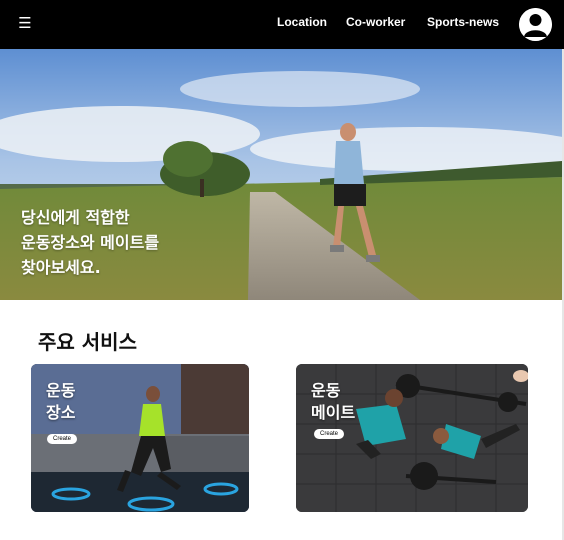 This screenshot has width=564, height=540. I want to click on card-place-title-line-1: 운동, so click(61, 390).